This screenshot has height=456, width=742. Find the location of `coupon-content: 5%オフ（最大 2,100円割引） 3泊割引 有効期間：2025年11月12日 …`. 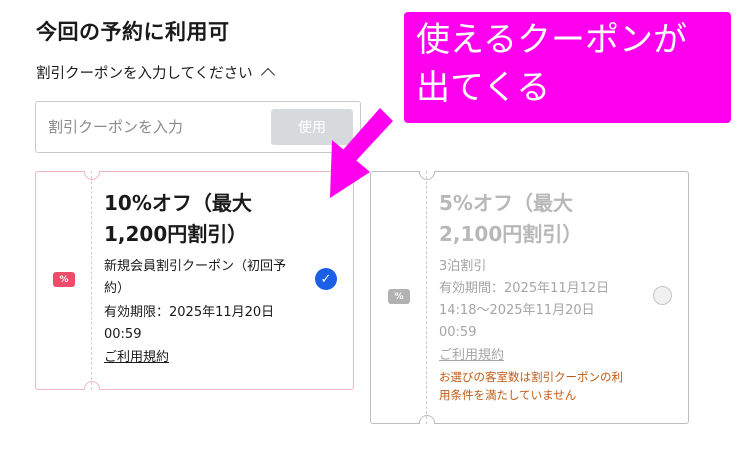

coupon-content: 5%オフ（最大 2,100円割引） 3泊割引 有効期間：2025年11月12日 … is located at coordinates (543, 296).